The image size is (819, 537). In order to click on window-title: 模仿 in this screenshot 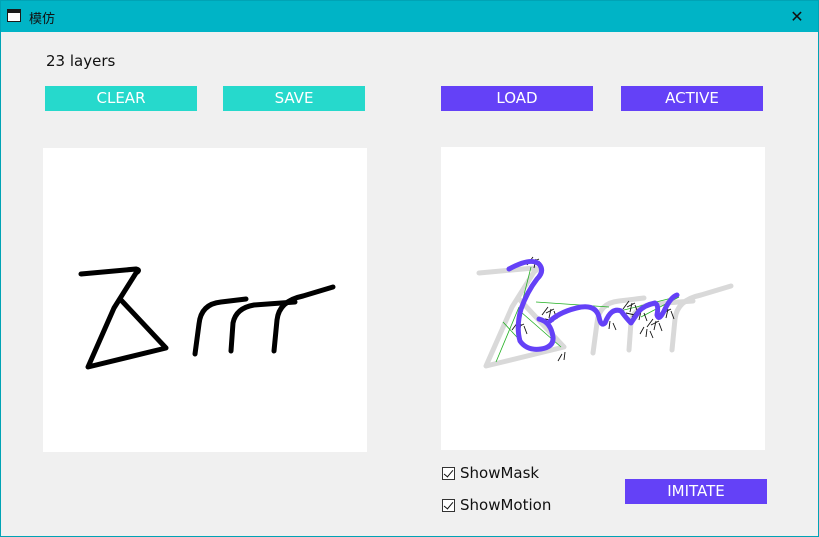, I will do `click(42, 19)`.